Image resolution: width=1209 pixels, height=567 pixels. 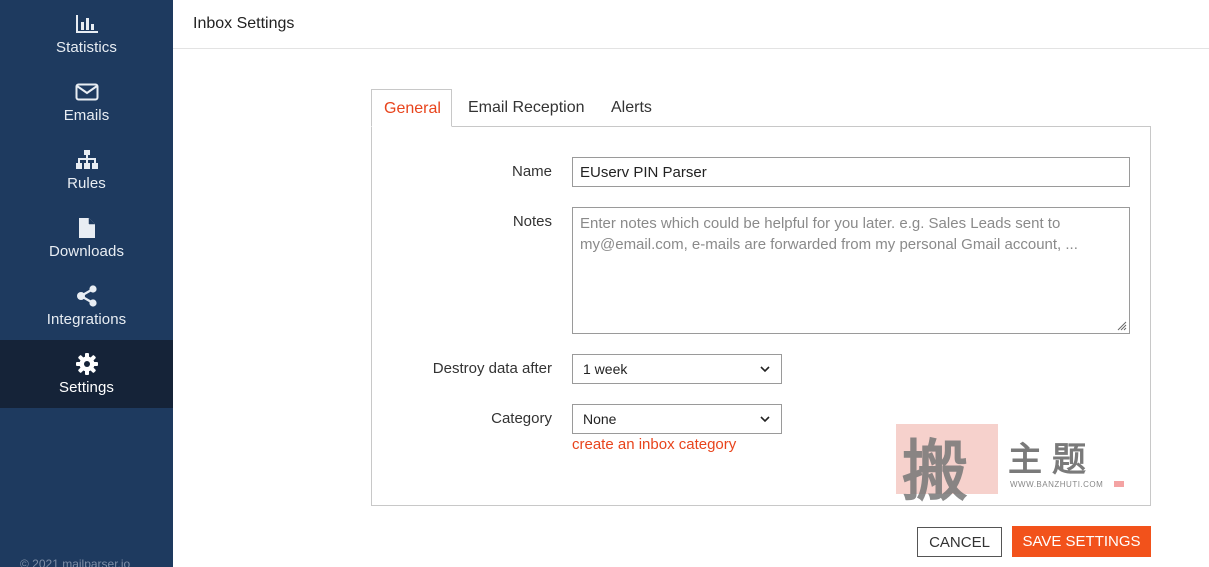 What do you see at coordinates (1052, 460) in the screenshot?
I see `watermark-word: 主题` at bounding box center [1052, 460].